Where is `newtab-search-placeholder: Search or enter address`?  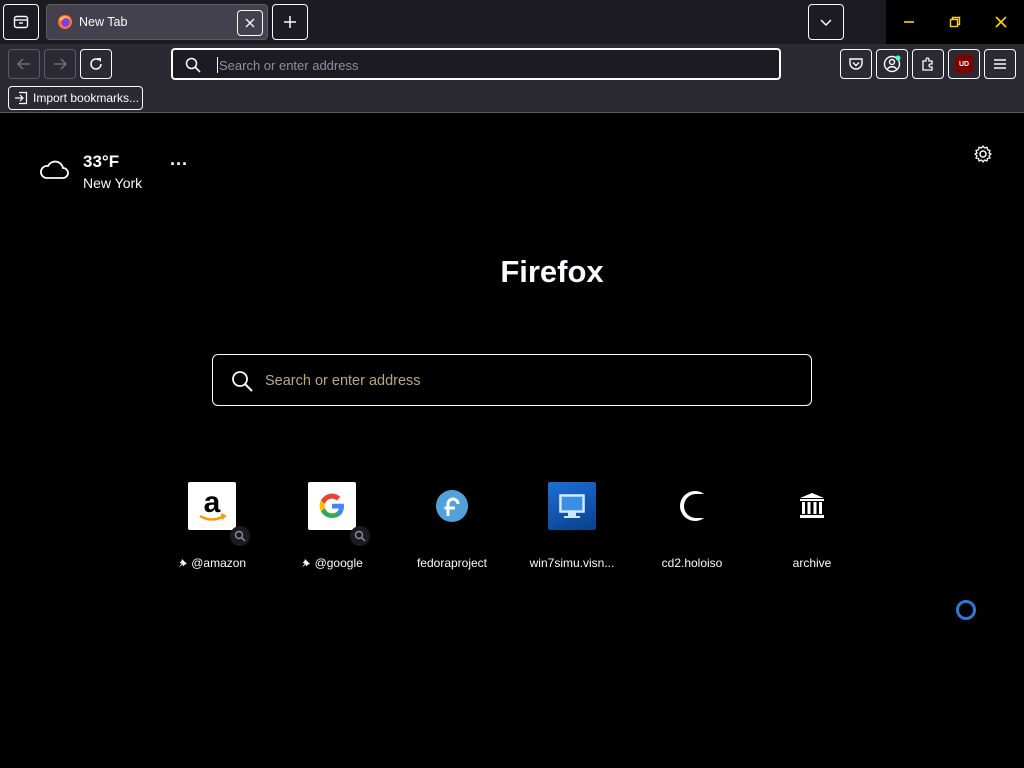
newtab-search-placeholder: Search or enter address is located at coordinates (343, 381).